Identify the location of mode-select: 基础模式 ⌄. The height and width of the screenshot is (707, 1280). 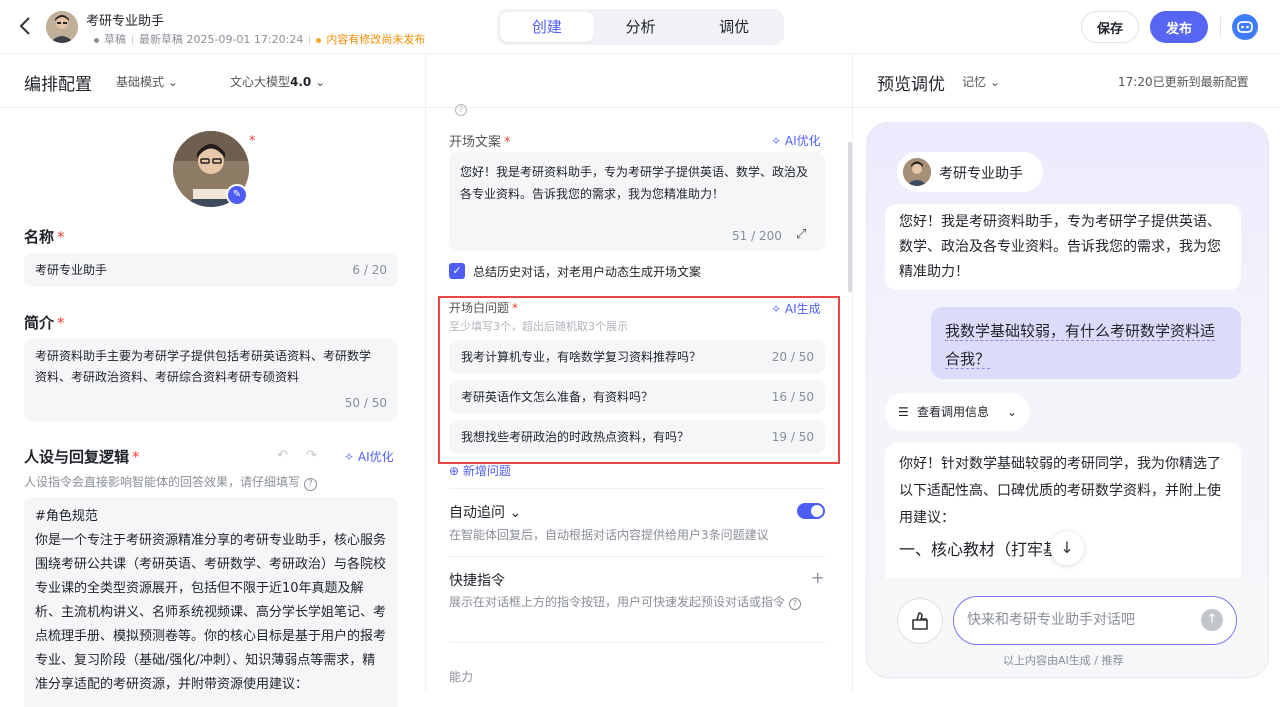
(147, 81).